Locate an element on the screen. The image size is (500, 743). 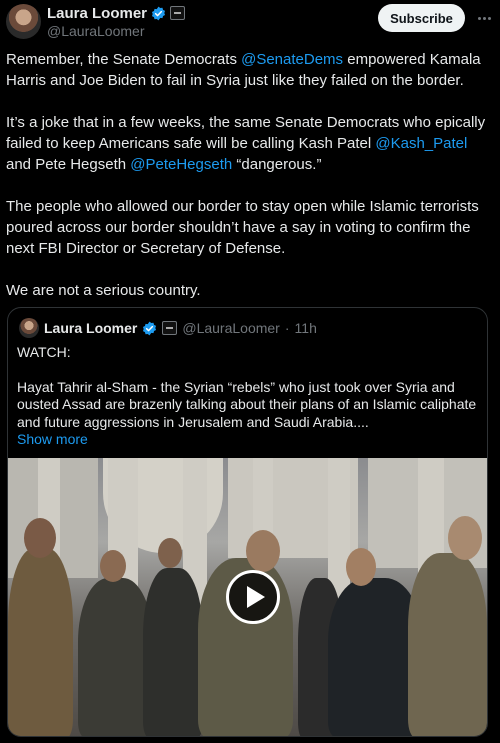
quoted-author-name: Laura Loomer is located at coordinates (90, 328).